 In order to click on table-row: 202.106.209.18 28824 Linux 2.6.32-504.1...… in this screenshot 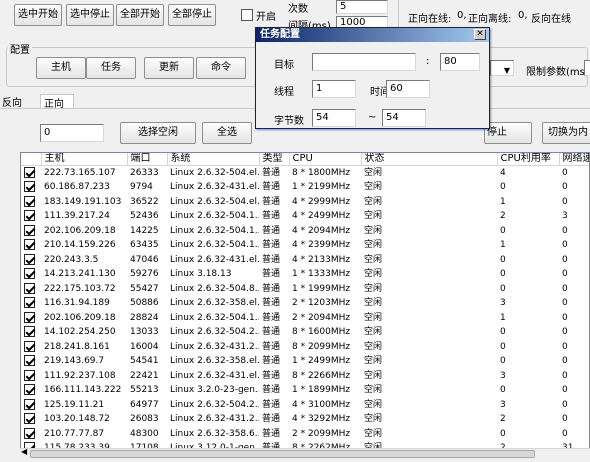, I will do `click(305, 318)`.